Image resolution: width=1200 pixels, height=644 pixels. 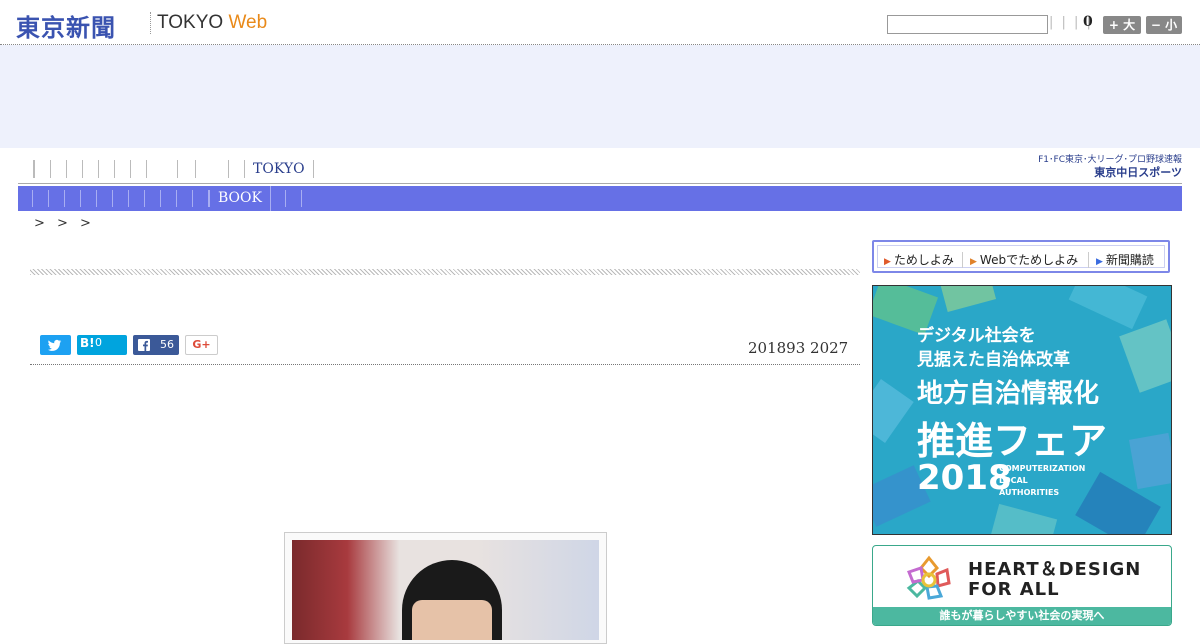 What do you see at coordinates (1088, 22) in the screenshot?
I see `header-count: 0` at bounding box center [1088, 22].